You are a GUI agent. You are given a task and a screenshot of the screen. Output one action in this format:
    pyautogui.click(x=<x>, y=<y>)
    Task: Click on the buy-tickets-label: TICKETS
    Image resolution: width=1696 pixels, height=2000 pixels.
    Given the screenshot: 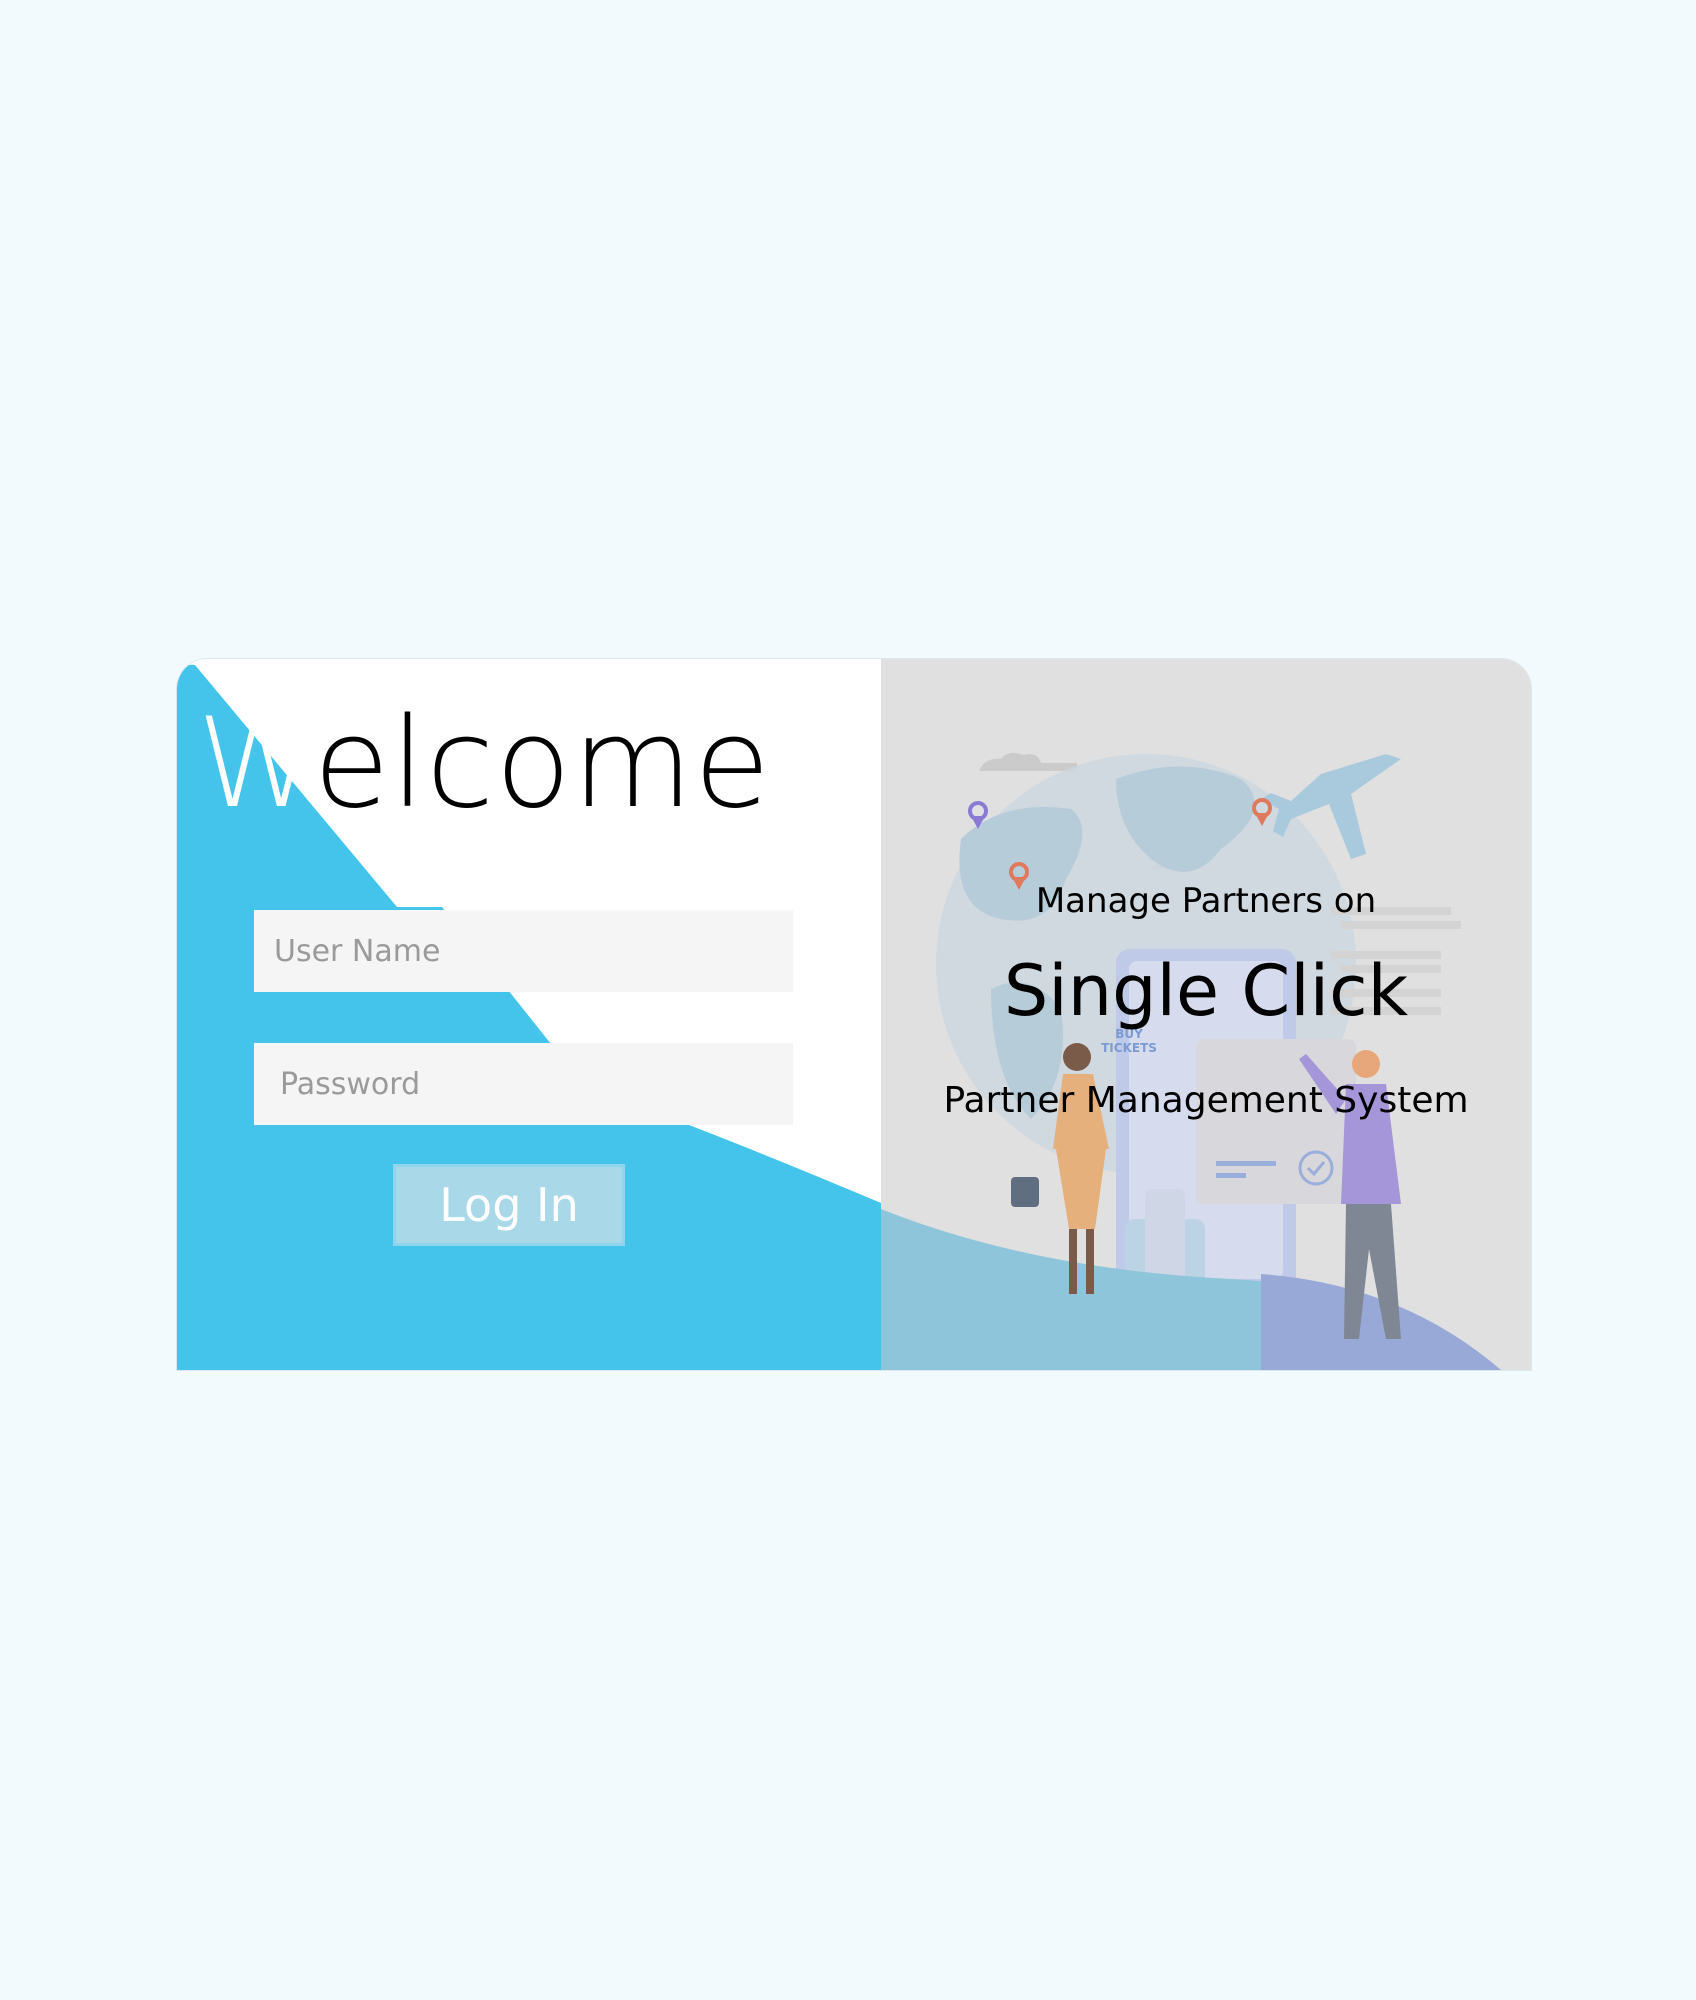 What is the action you would take?
    pyautogui.click(x=1129, y=1048)
    